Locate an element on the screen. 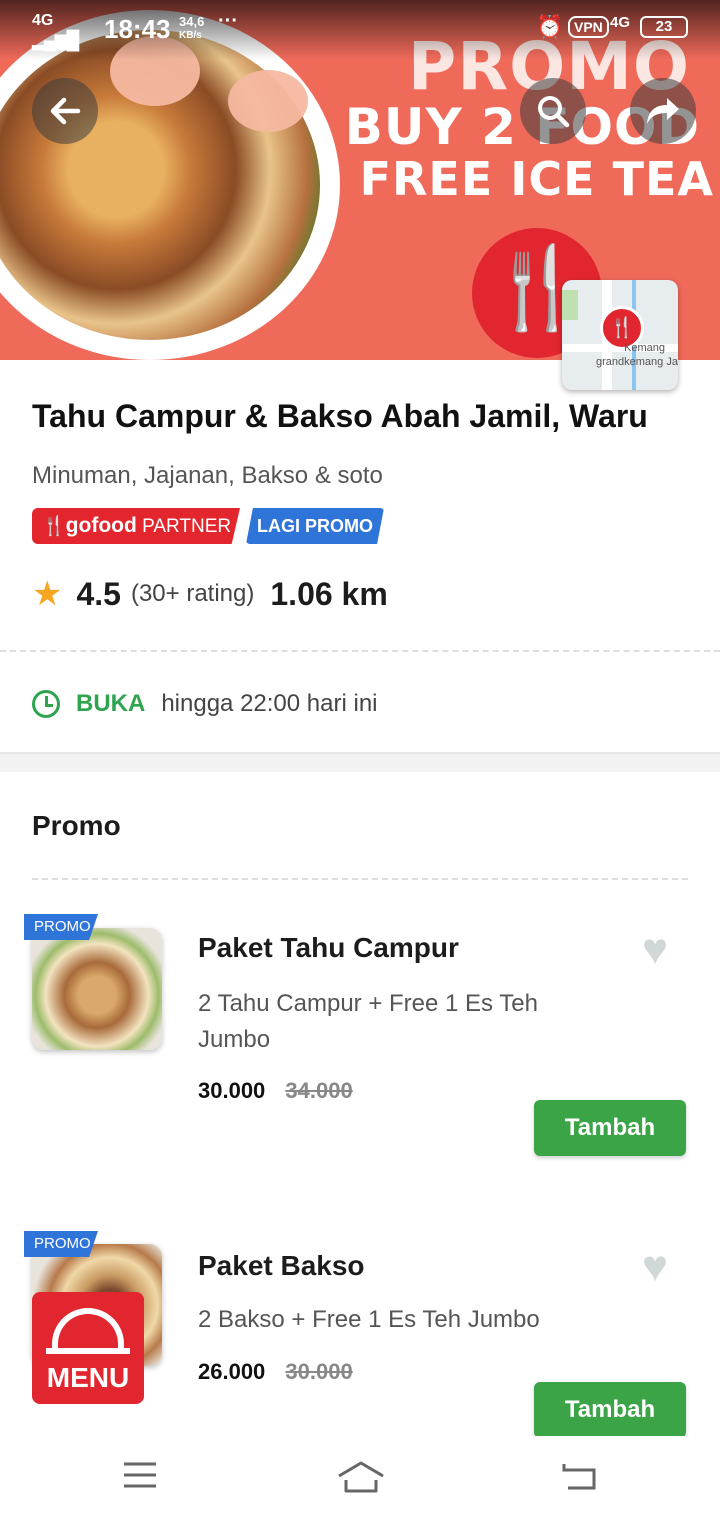  price-row: 26.000 30.000 is located at coordinates (275, 1372).